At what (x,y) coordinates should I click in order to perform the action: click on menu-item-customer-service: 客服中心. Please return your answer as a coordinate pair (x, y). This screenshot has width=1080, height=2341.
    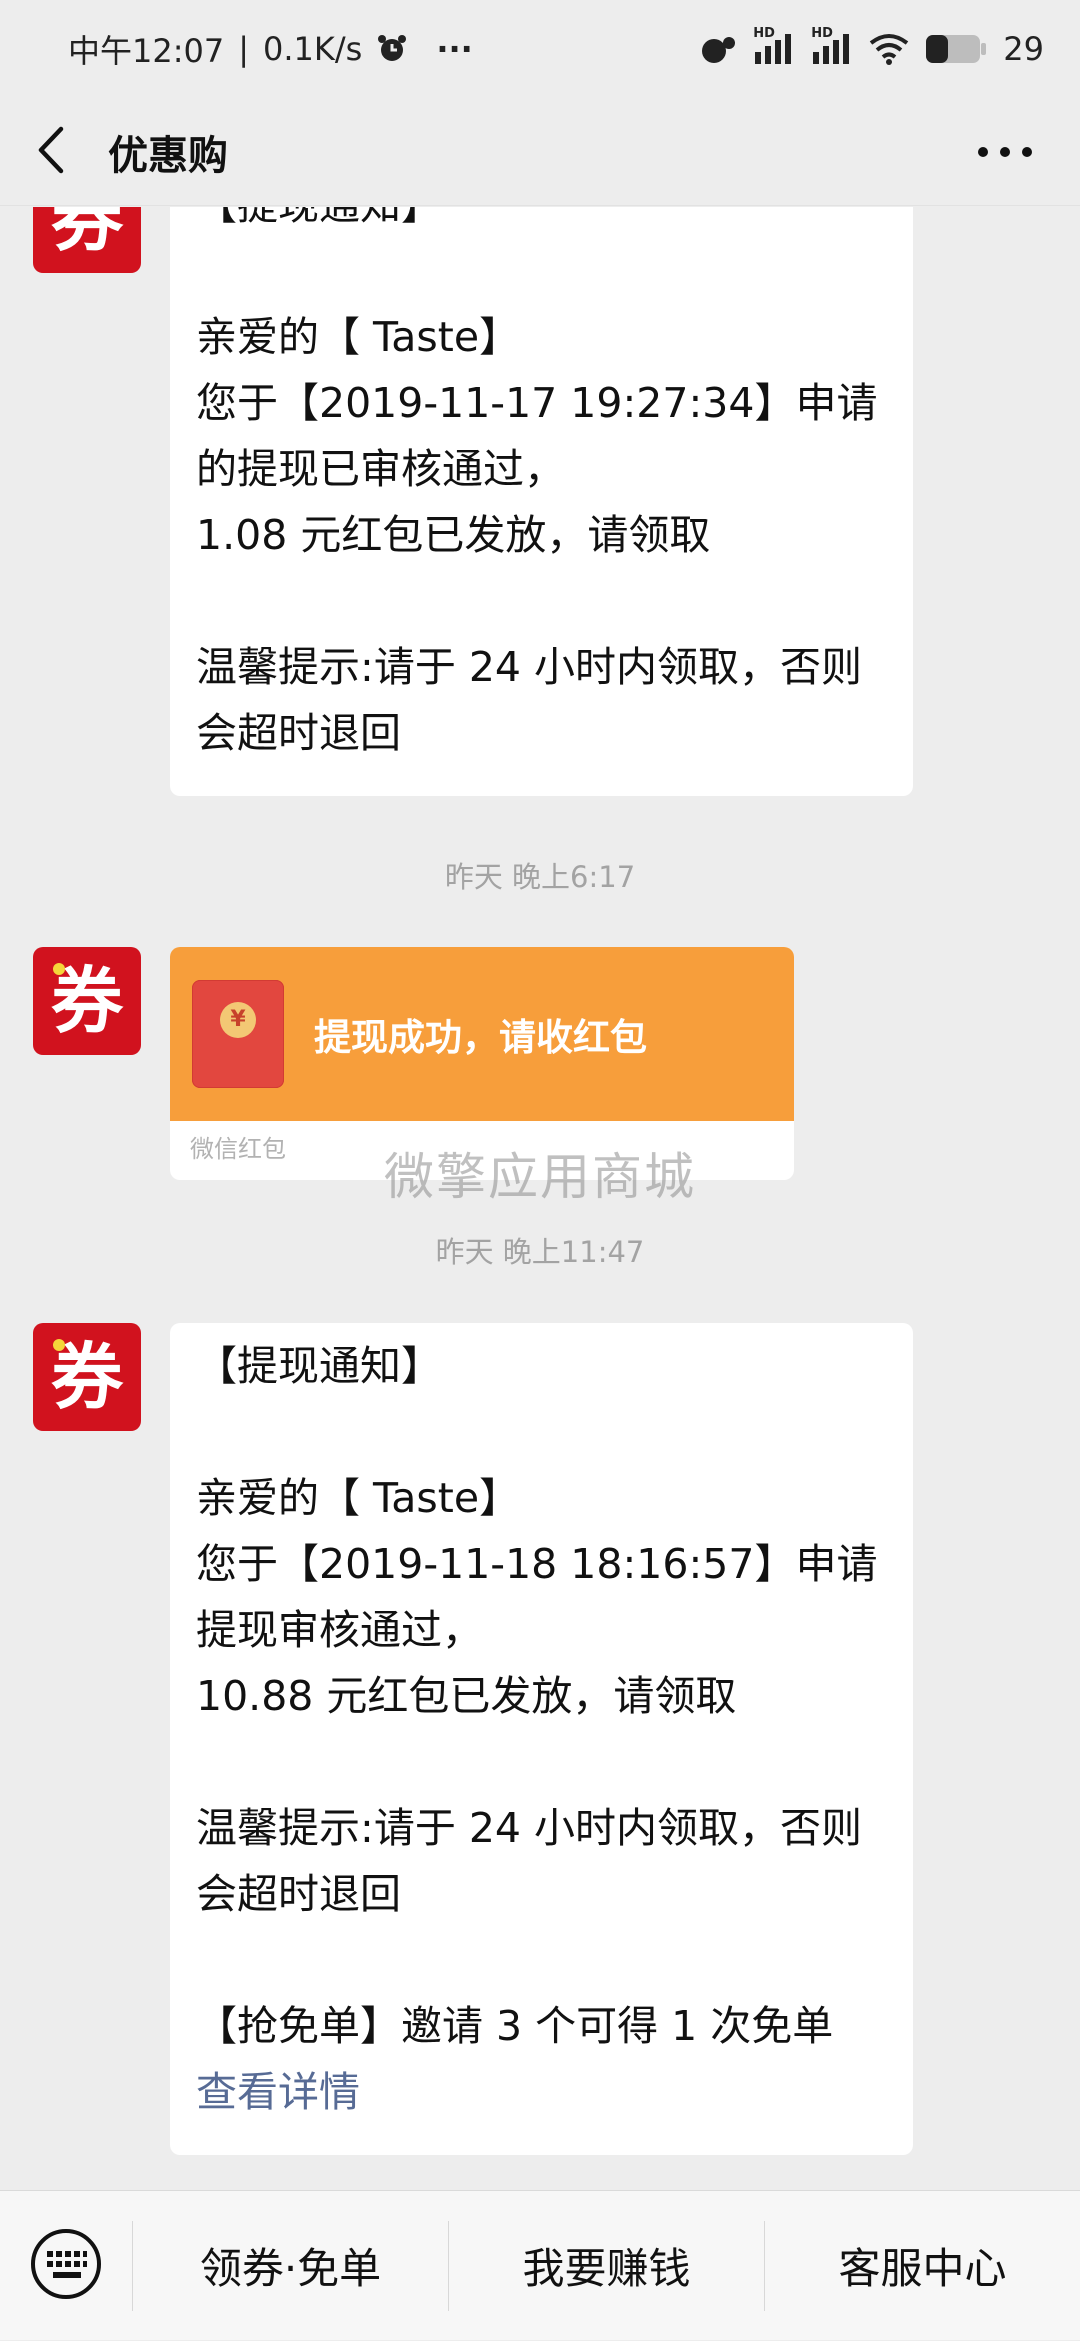
    Looking at the image, I should click on (922, 2266).